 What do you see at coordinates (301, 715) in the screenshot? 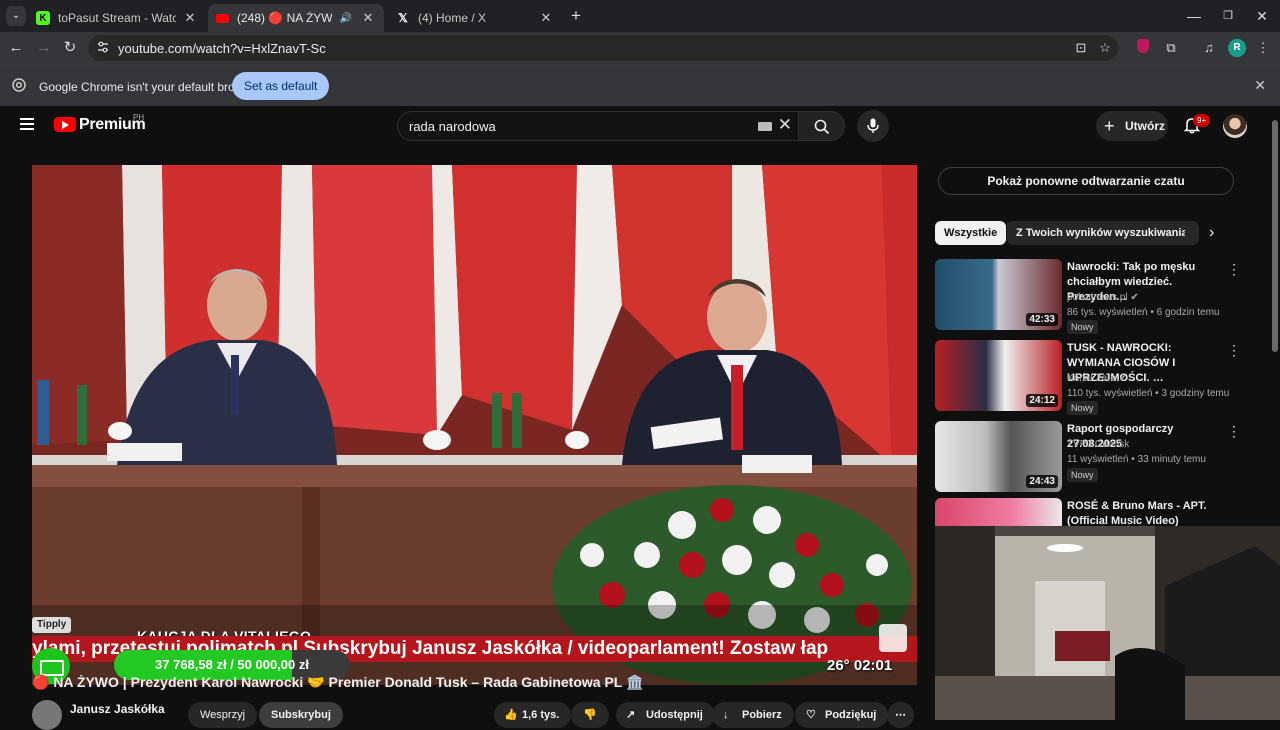
I see `subscribe-button: Subskrybuj` at bounding box center [301, 715].